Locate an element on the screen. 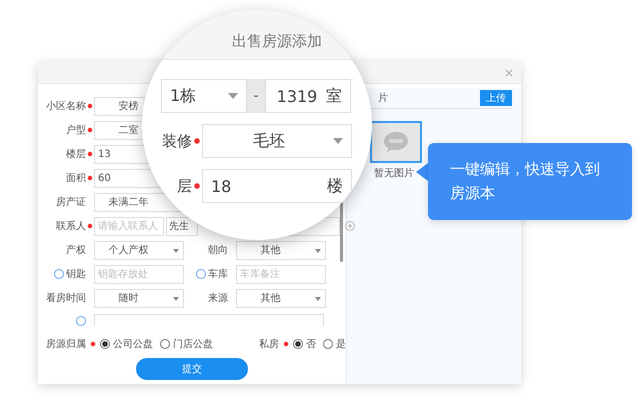 The image size is (638, 405). unit-suffix: 室 is located at coordinates (334, 96).